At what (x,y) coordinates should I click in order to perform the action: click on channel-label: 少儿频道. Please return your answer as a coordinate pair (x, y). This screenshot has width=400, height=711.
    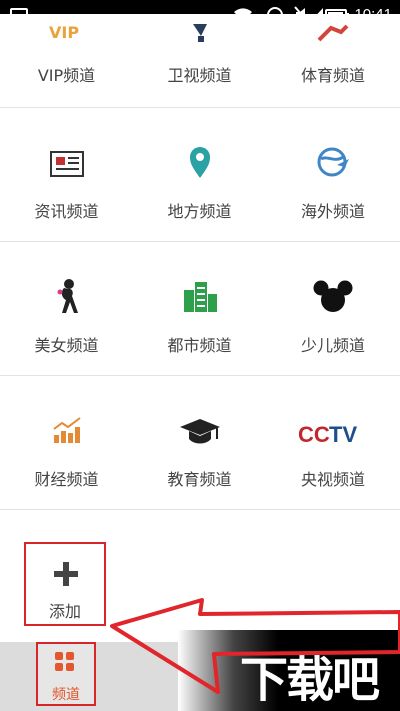
    Looking at the image, I should click on (332, 345).